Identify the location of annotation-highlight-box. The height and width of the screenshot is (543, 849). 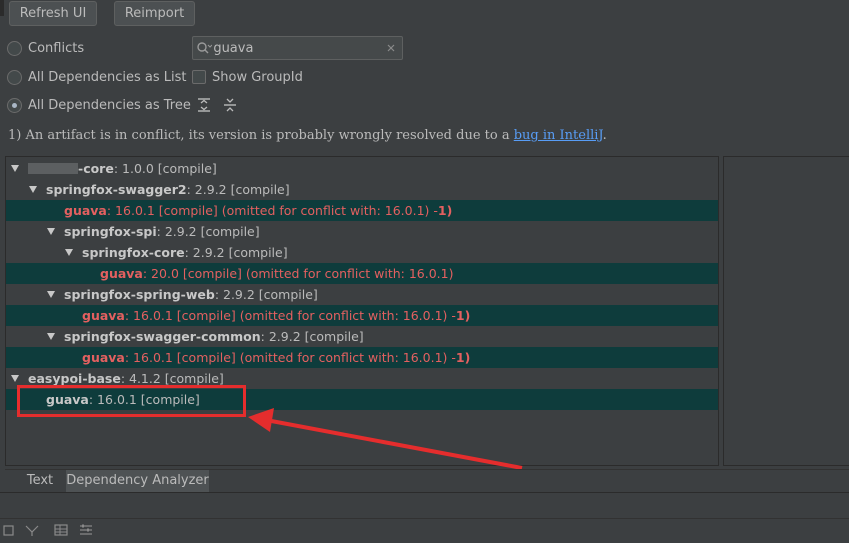
(131, 401).